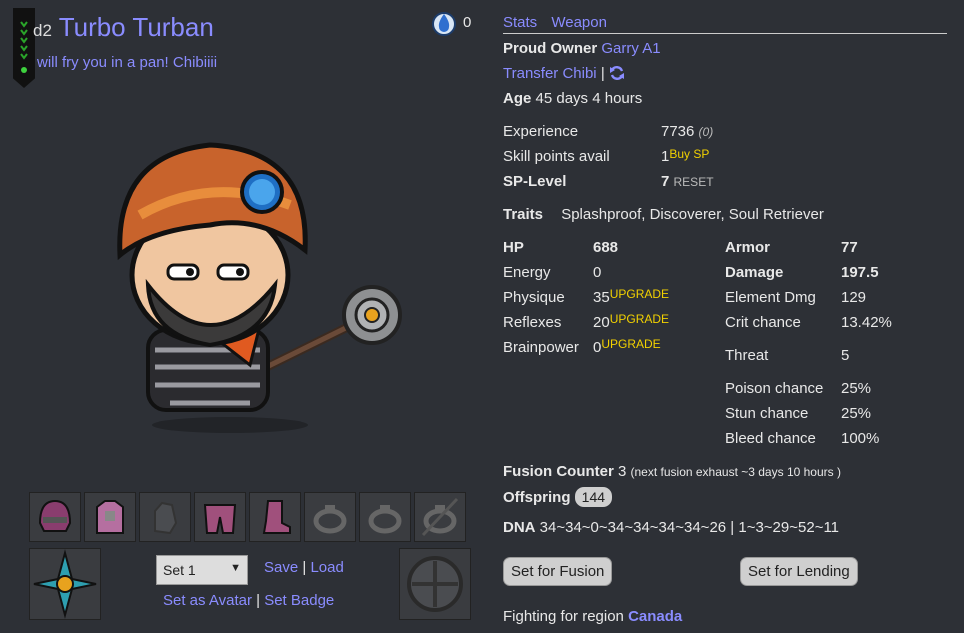 This screenshot has width=964, height=633. What do you see at coordinates (42, 30) in the screenshot?
I see `level-prefix: d2` at bounding box center [42, 30].